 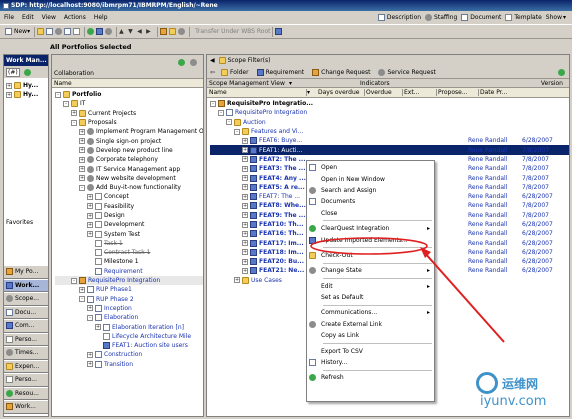 I want to click on annotation-highlight-ellipse, so click(x=369, y=246).